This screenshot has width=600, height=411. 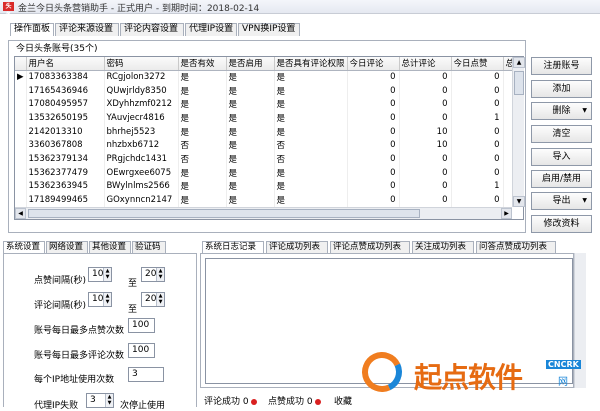 What do you see at coordinates (317, 401) in the screenshot?
I see `status-dot-icon` at bounding box center [317, 401].